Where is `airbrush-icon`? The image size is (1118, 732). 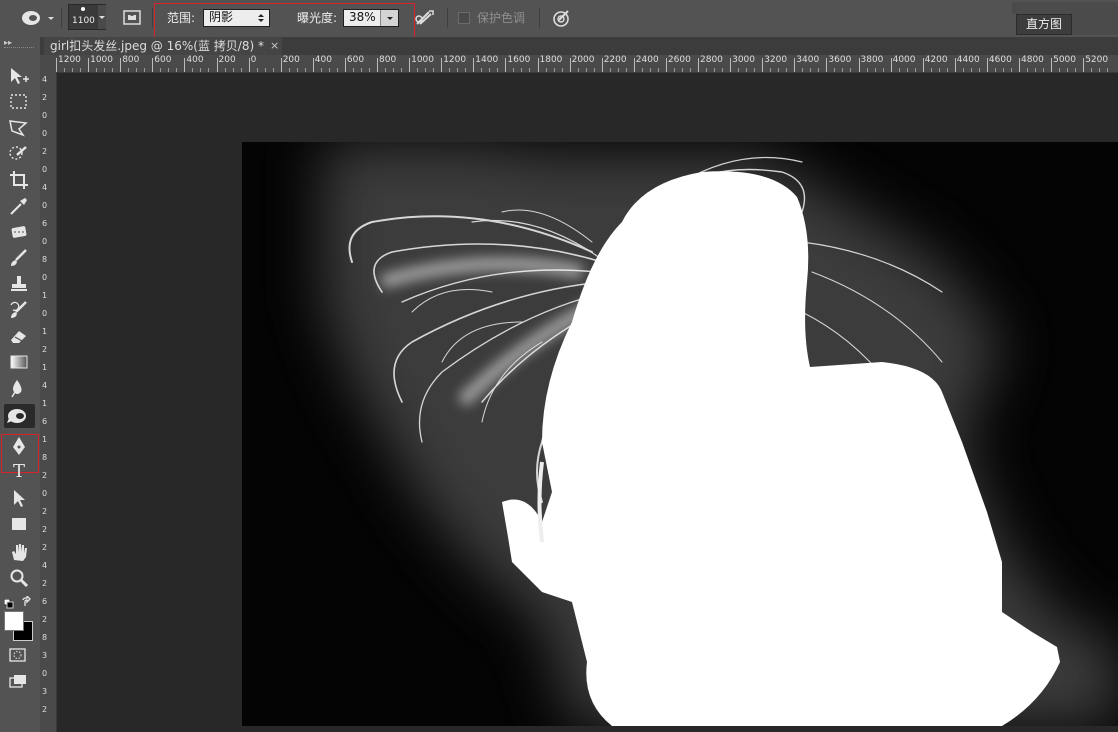 airbrush-icon is located at coordinates (425, 20).